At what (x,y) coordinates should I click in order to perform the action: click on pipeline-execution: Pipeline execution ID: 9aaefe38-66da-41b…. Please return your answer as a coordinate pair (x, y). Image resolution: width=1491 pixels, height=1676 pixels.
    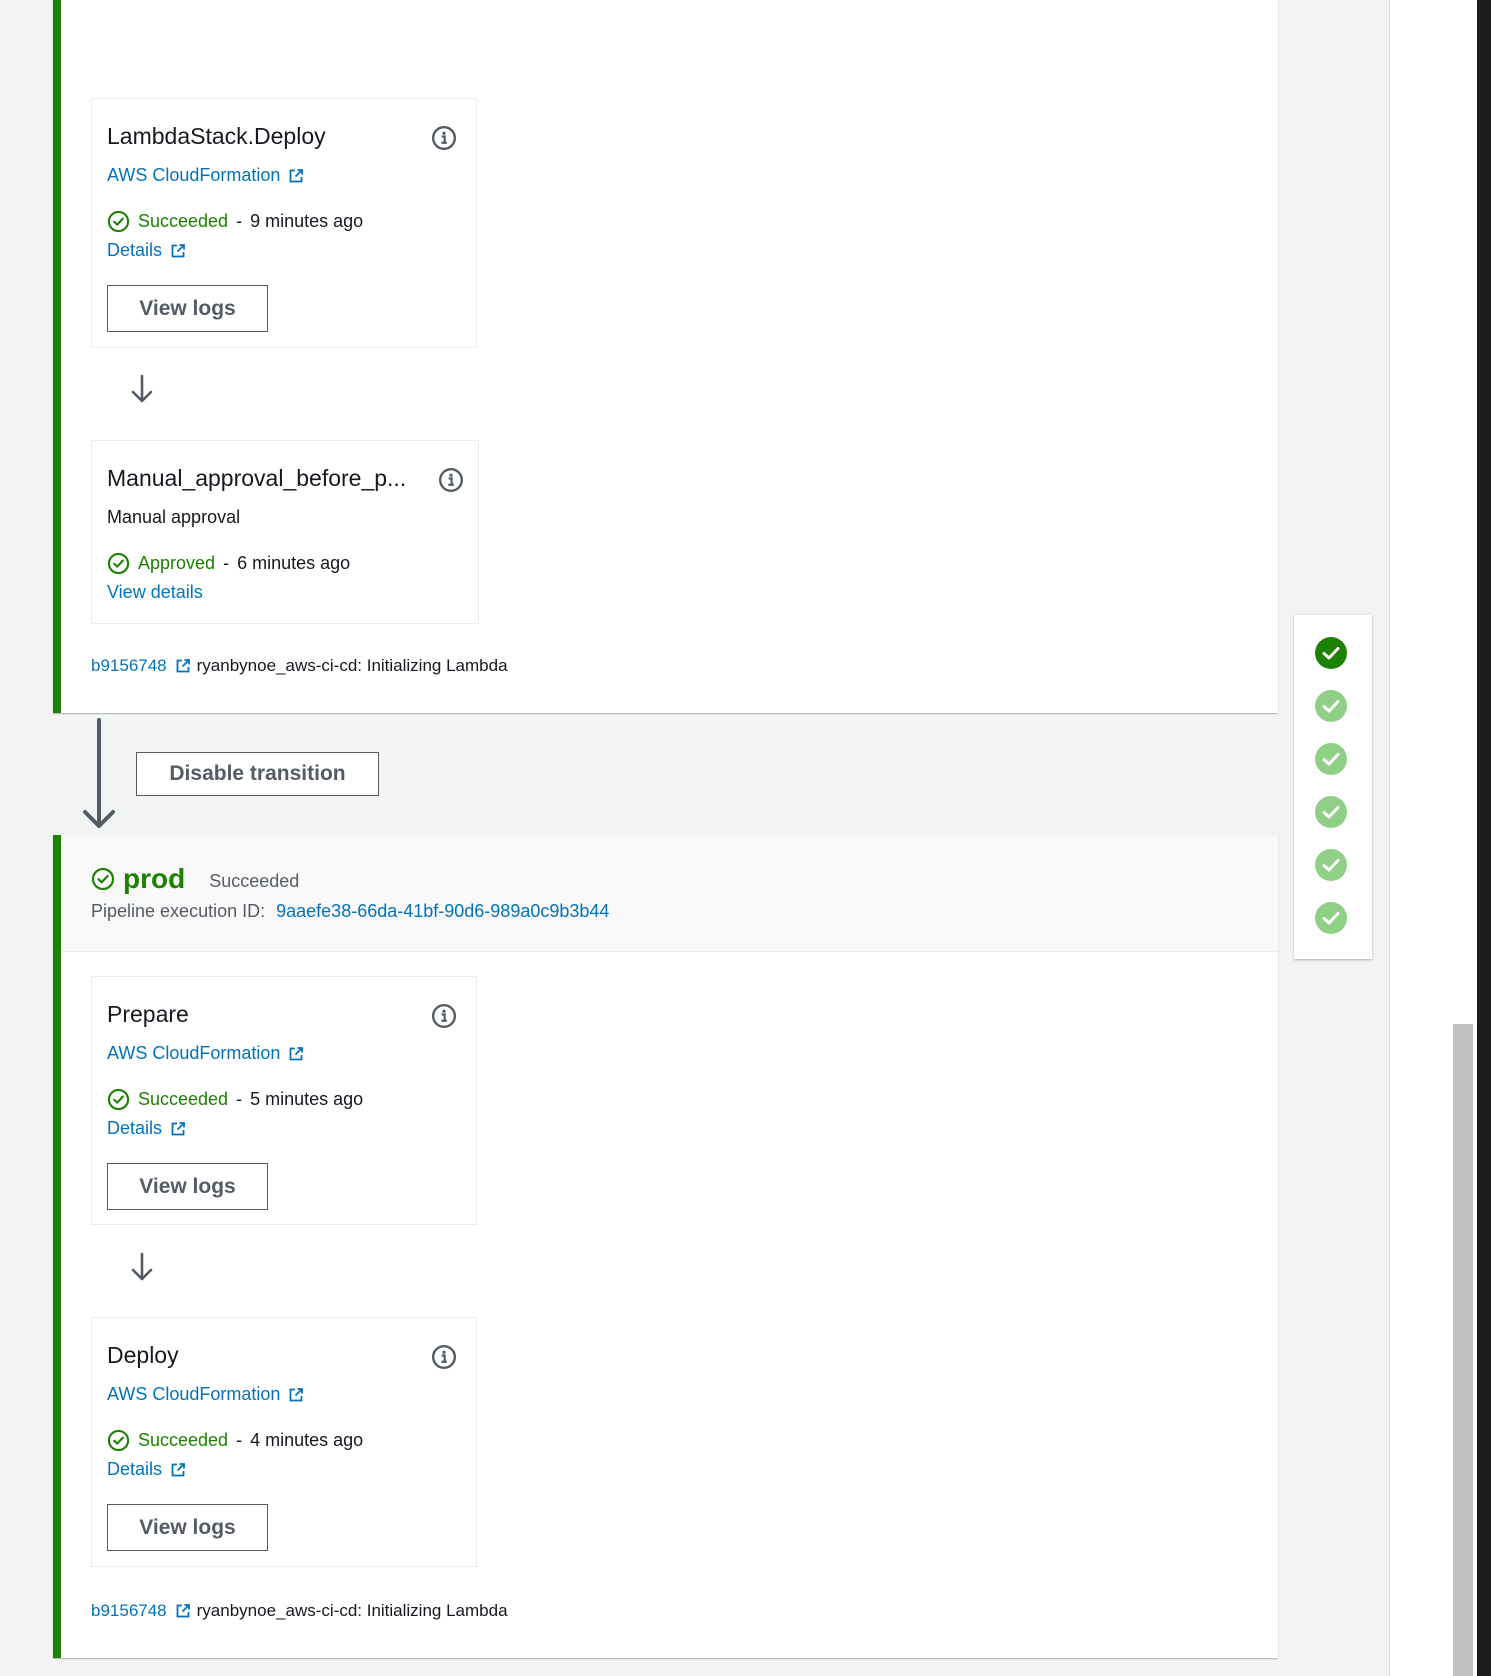
    Looking at the image, I should click on (350, 911).